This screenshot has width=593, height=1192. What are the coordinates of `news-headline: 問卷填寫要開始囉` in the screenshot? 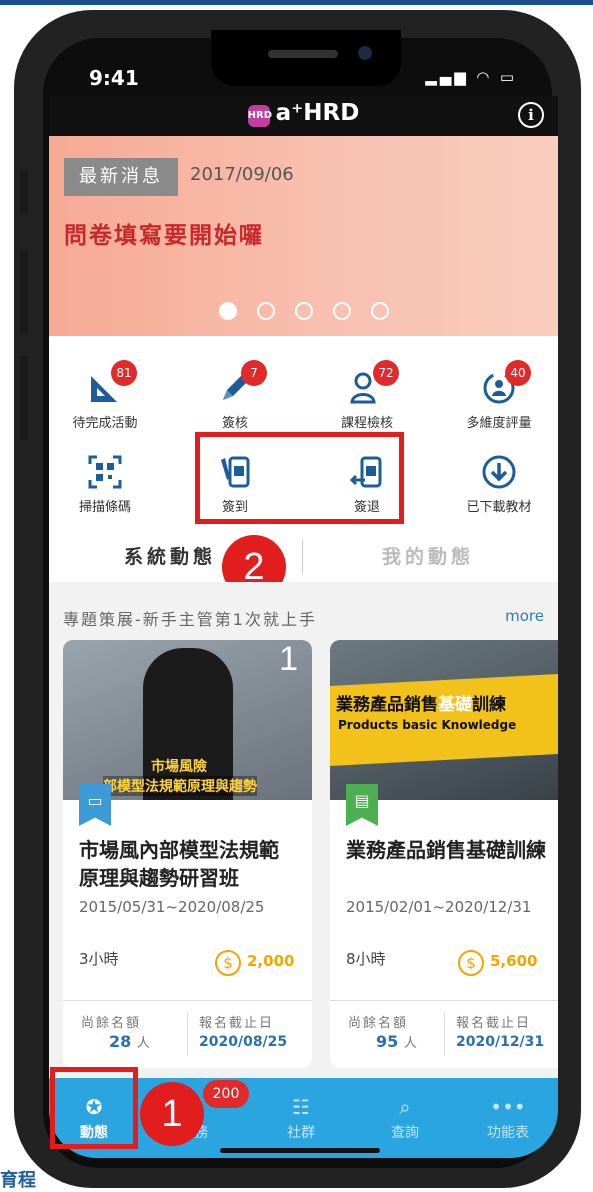 It's located at (164, 233).